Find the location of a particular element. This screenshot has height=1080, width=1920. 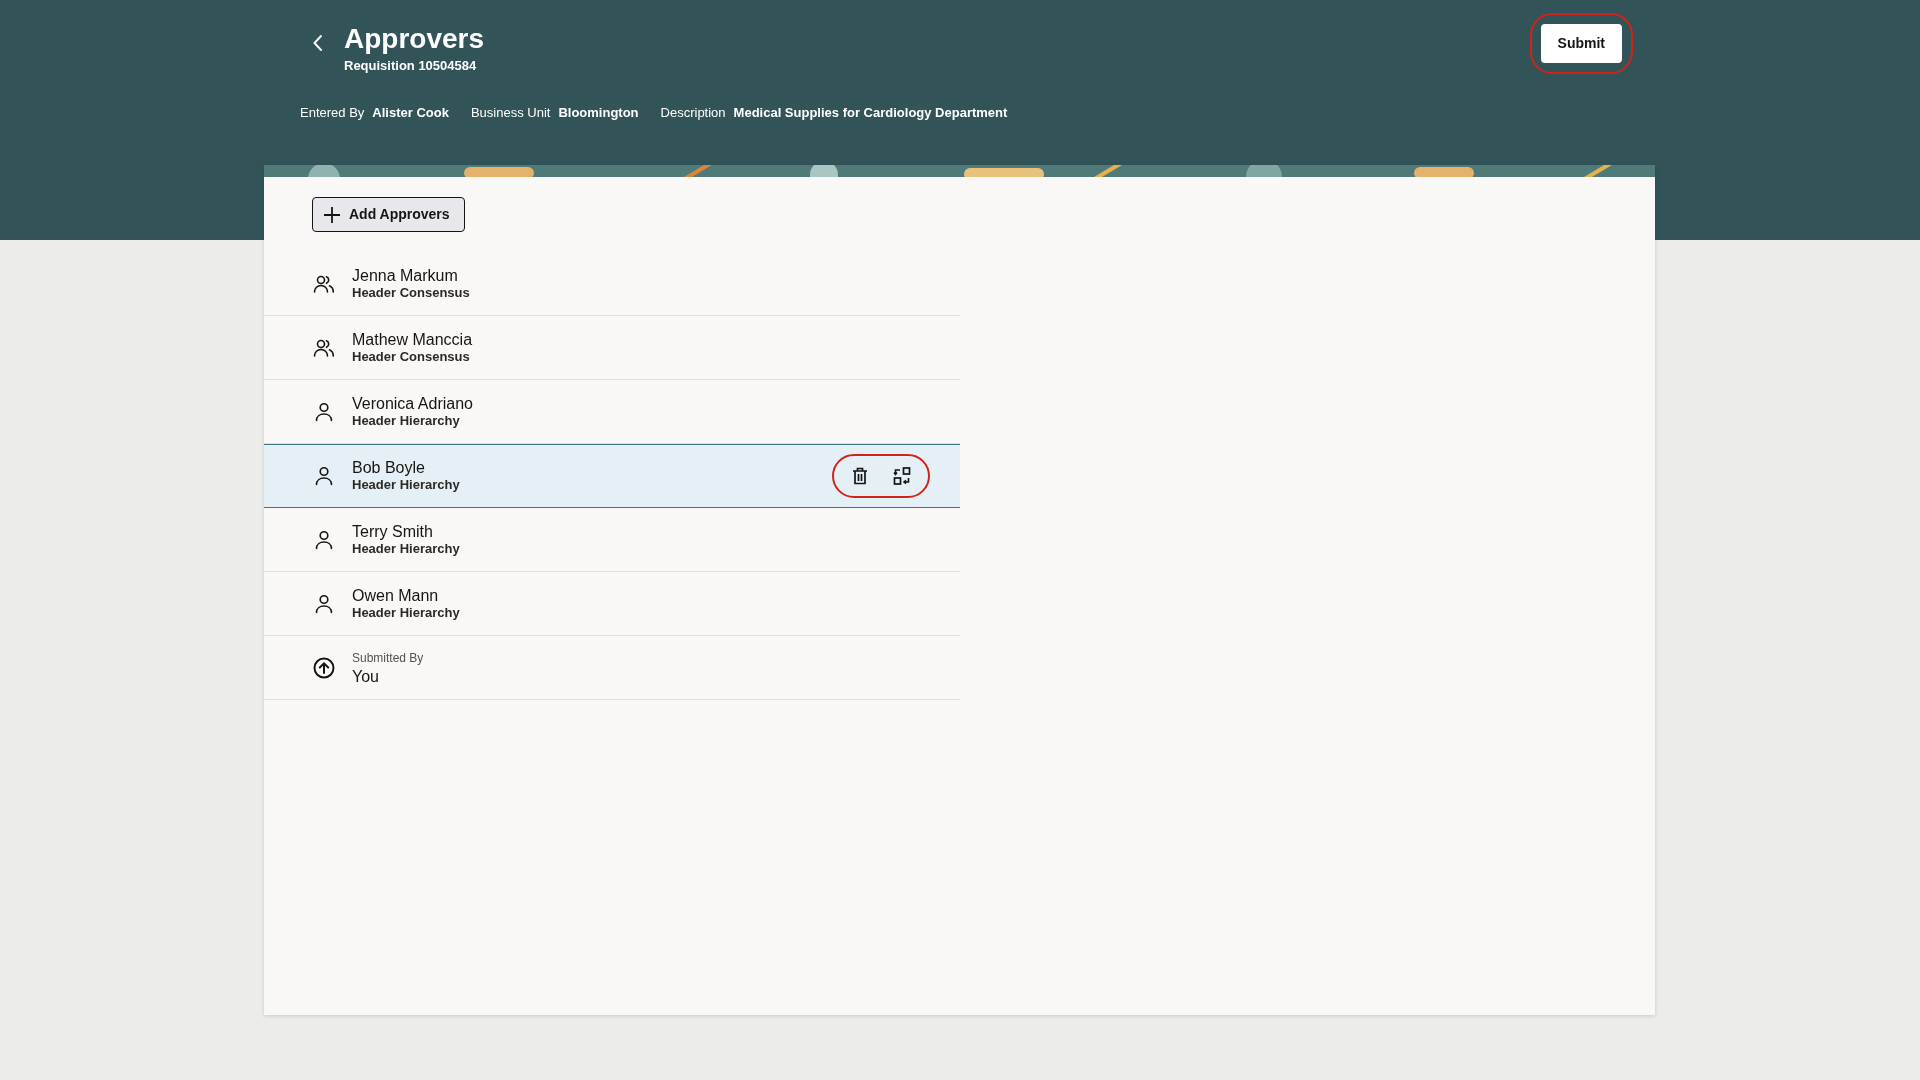

approver-name: Terry Smith is located at coordinates (393, 531).